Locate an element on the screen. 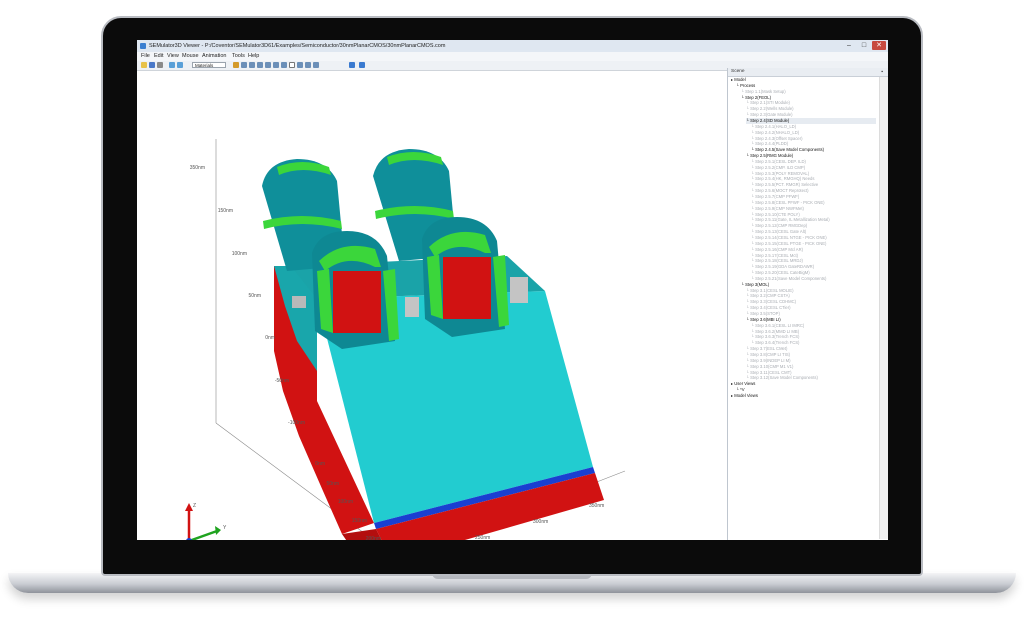 Image resolution: width=1024 pixels, height=621 pixels. save-icon is located at coordinates (152, 65).